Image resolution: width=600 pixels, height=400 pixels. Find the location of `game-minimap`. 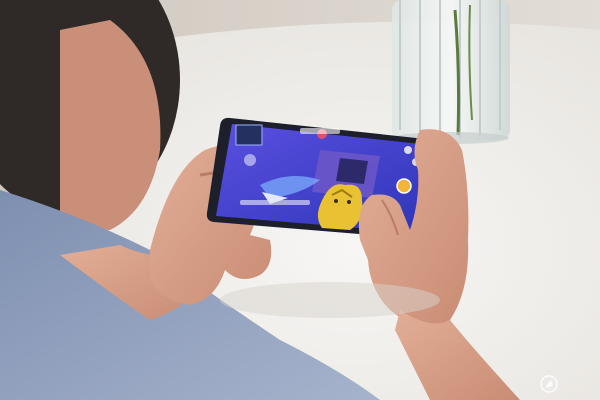

game-minimap is located at coordinates (249, 135).